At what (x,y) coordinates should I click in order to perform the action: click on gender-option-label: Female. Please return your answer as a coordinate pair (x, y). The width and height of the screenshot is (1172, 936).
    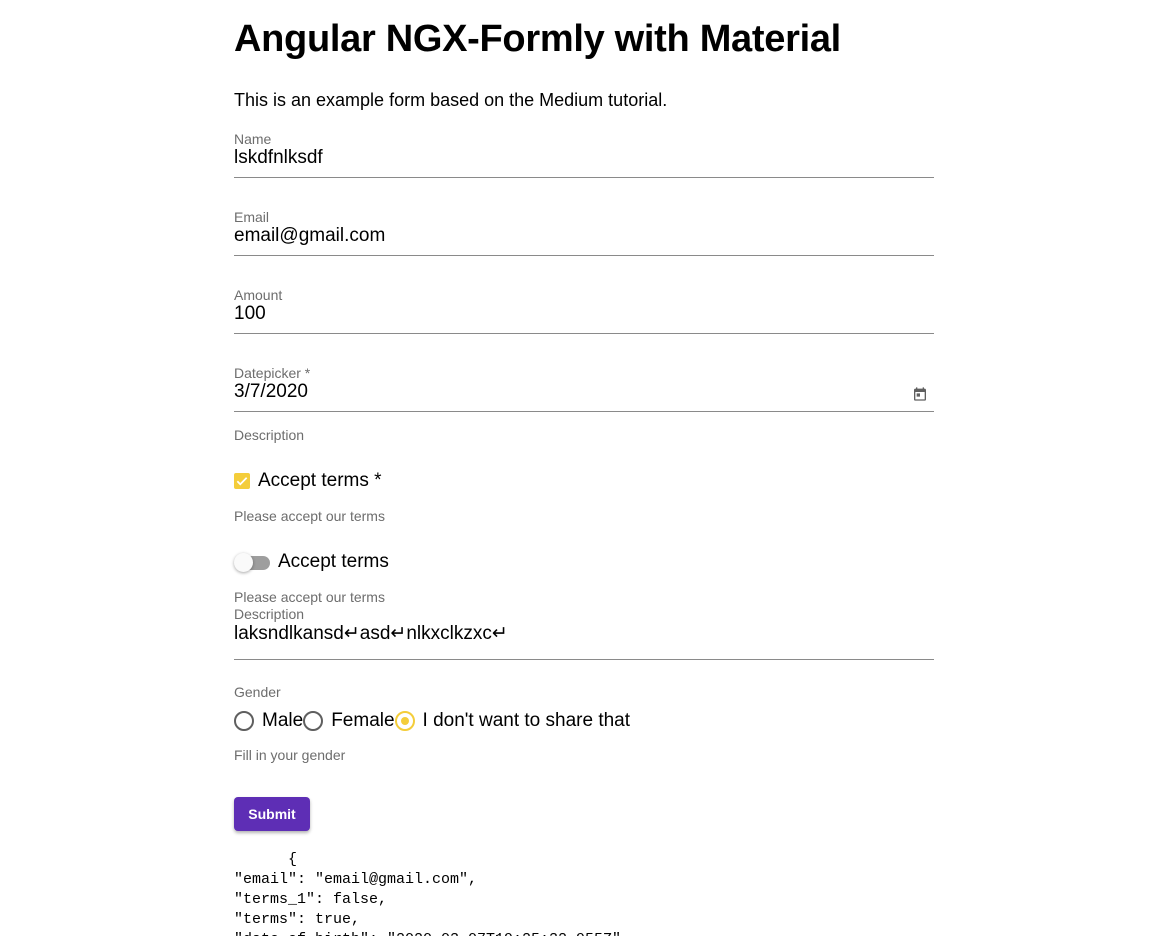
    Looking at the image, I should click on (363, 720).